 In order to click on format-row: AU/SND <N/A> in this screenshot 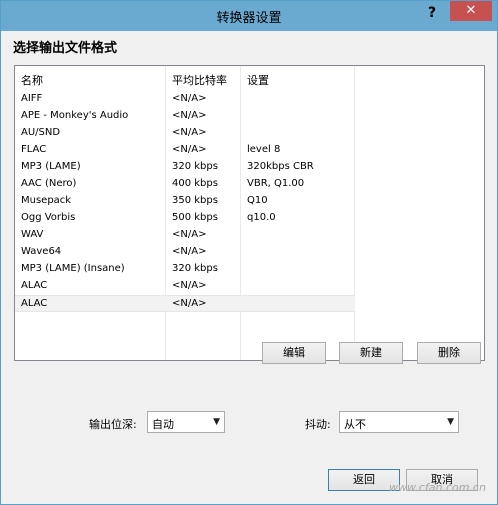, I will do `click(185, 133)`.